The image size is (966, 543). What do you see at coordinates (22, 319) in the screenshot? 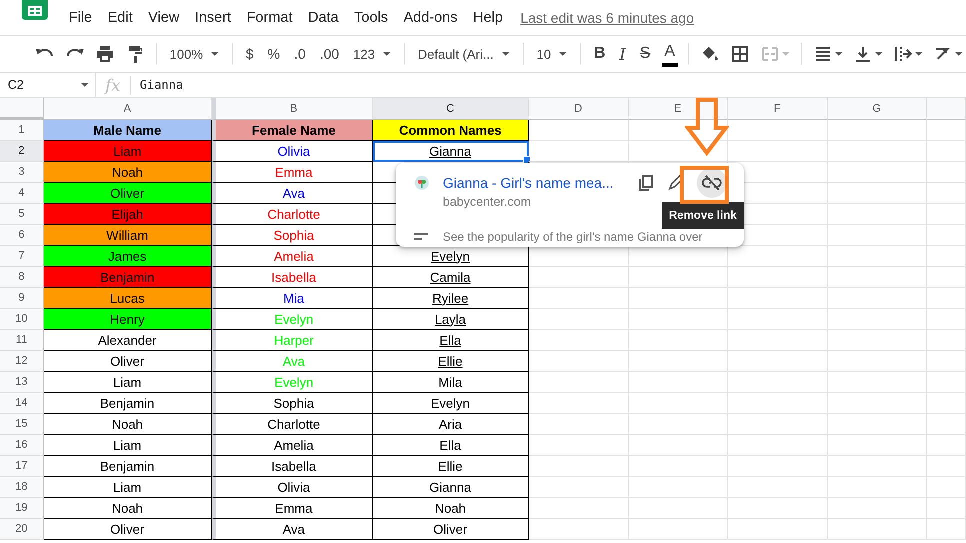
I see `row-header: 10` at bounding box center [22, 319].